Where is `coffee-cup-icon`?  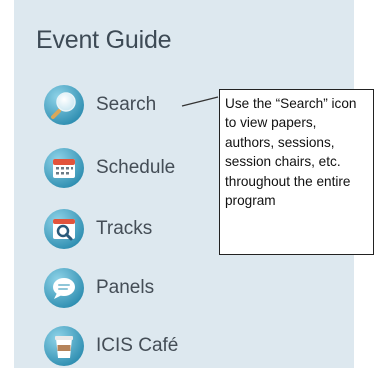 coffee-cup-icon is located at coordinates (64, 346).